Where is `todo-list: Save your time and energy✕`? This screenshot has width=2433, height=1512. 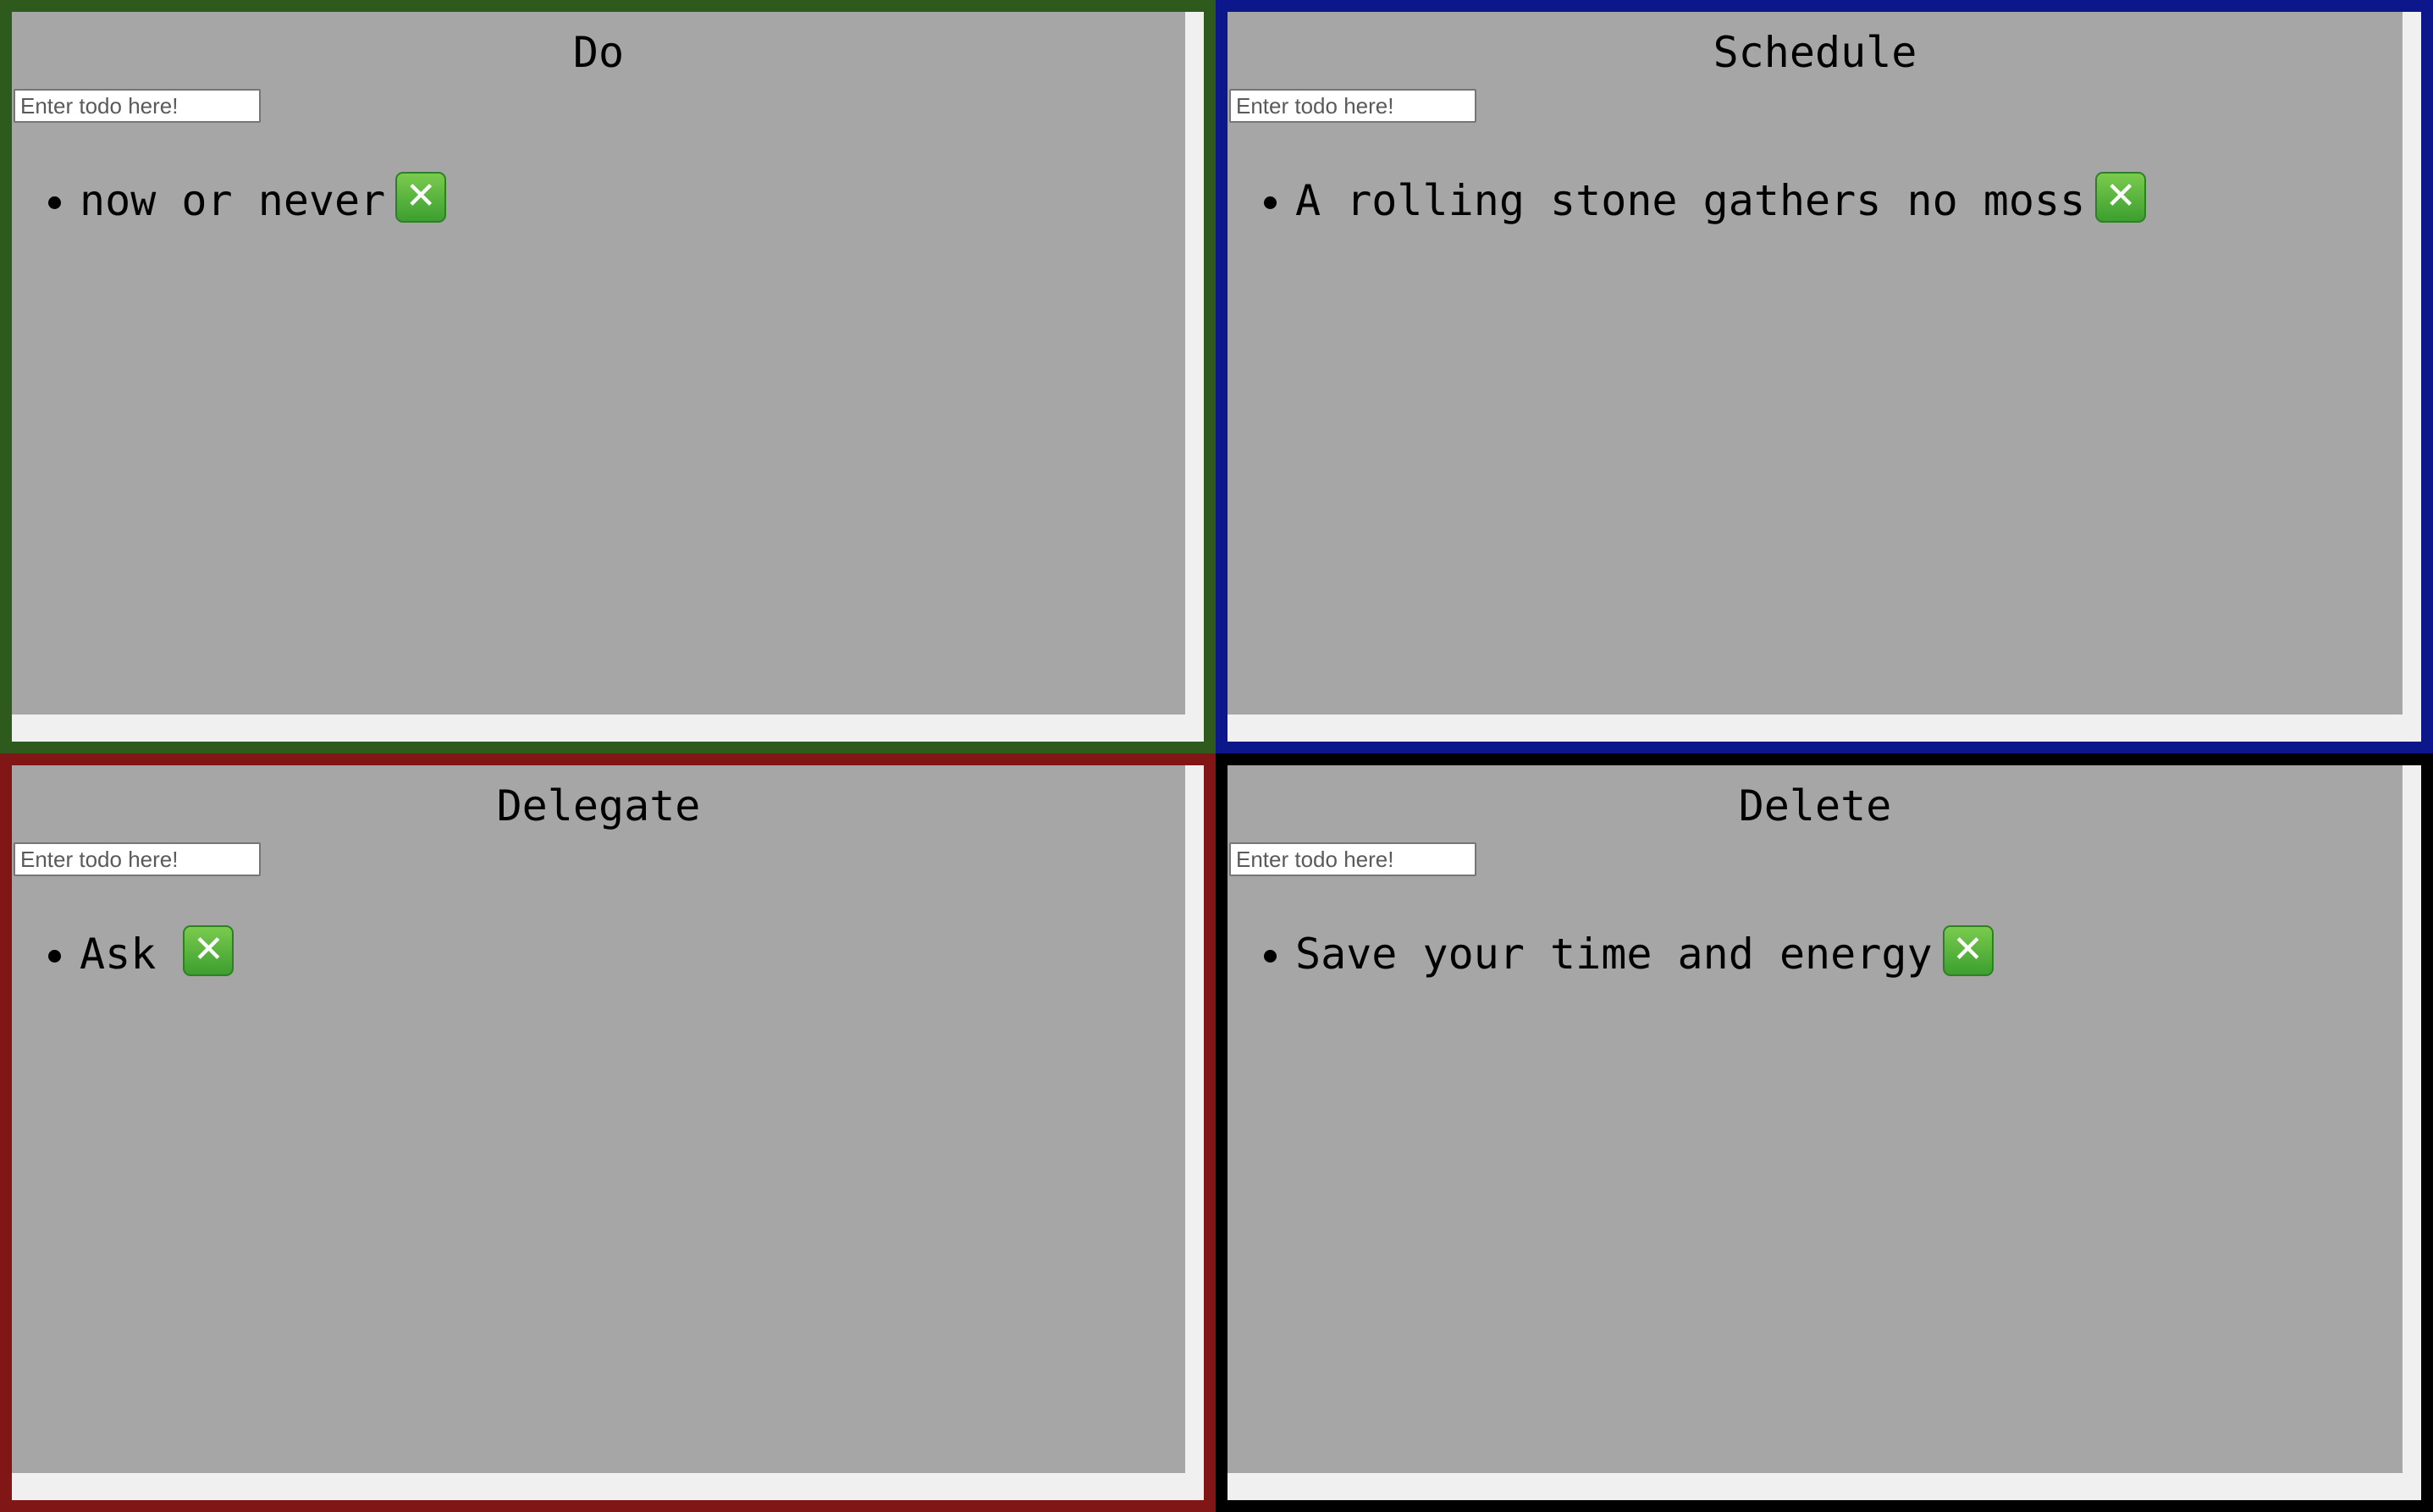
todo-list: Save your time and energy✕ is located at coordinates (1611, 953).